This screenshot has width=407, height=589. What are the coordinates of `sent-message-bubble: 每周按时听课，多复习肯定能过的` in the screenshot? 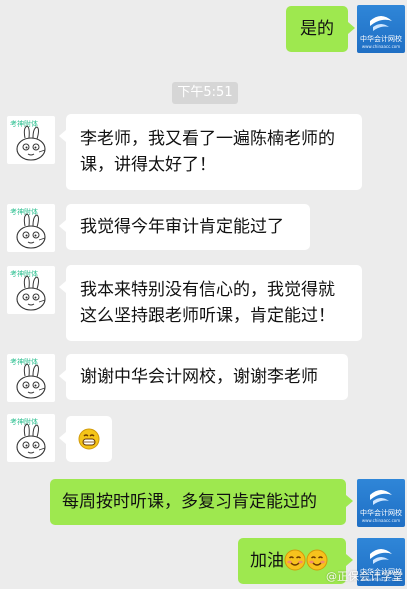 It's located at (201, 502).